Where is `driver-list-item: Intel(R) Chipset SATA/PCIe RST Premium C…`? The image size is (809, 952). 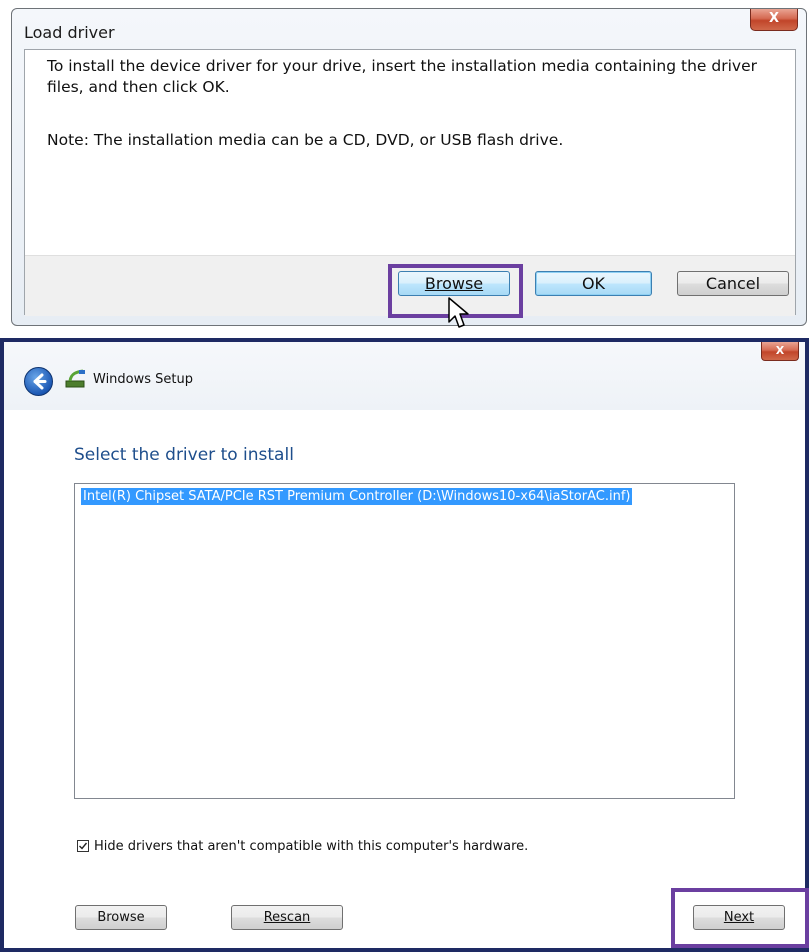
driver-list-item: Intel(R) Chipset SATA/PCIe RST Premium C… is located at coordinates (357, 496).